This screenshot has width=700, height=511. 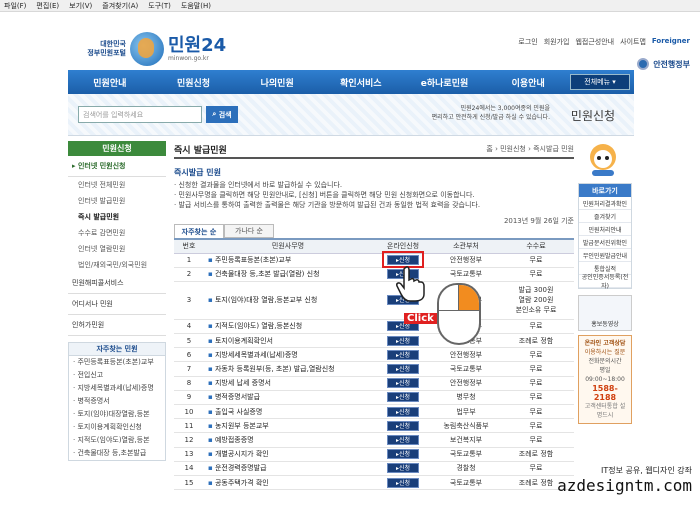 I want to click on quick-link: 발급문서진위확인, so click(x=605, y=242).